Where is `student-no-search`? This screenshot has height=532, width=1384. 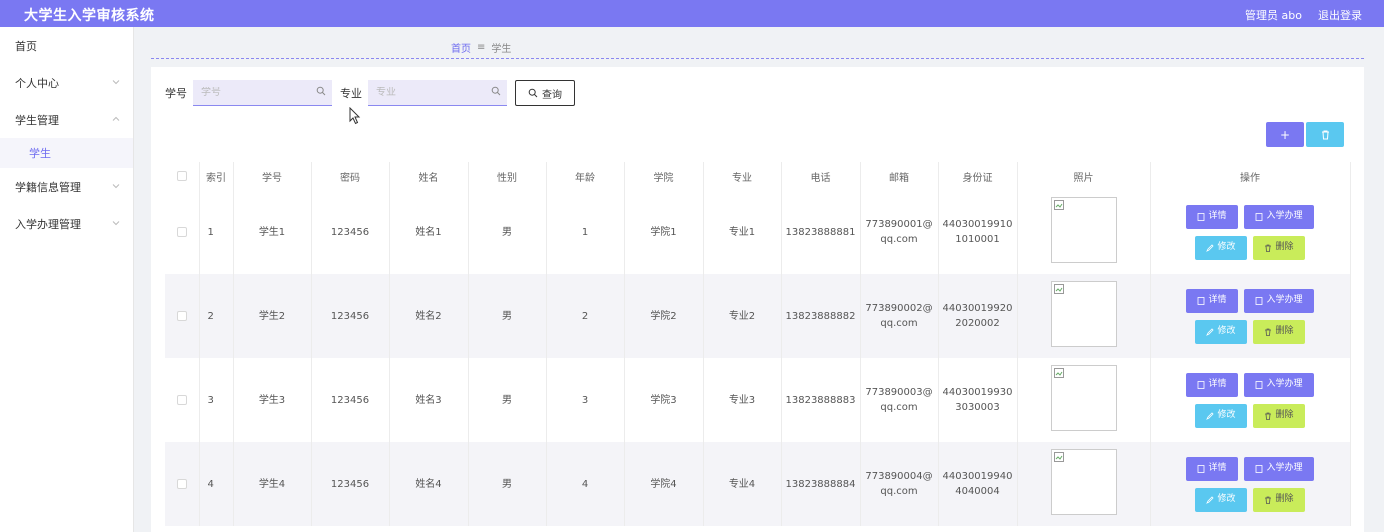
student-no-search is located at coordinates (262, 93).